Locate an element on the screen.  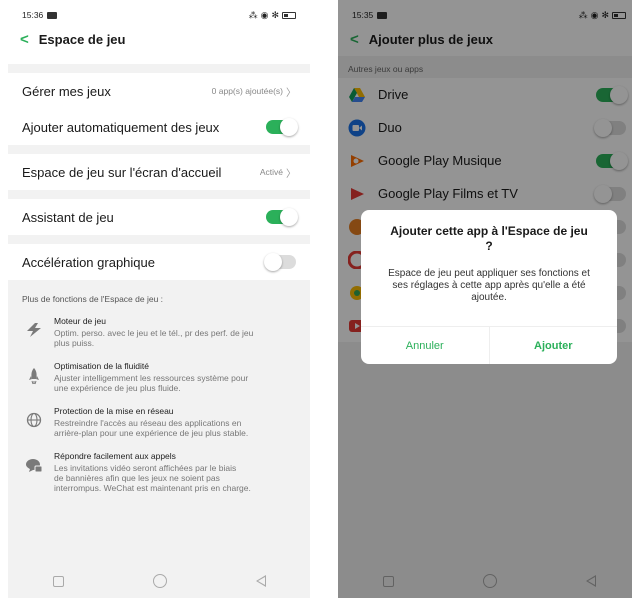
lightning-icon is located at coordinates (34, 332).